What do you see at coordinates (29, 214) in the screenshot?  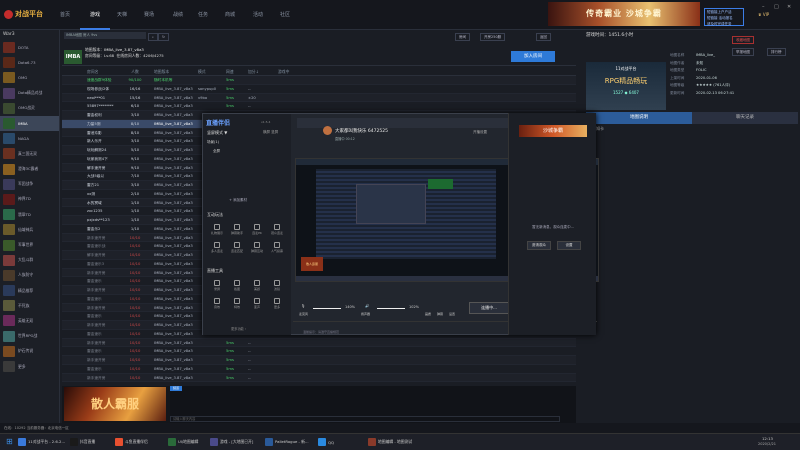 I see `sidebar-game-item: 翡翠TD` at bounding box center [29, 214].